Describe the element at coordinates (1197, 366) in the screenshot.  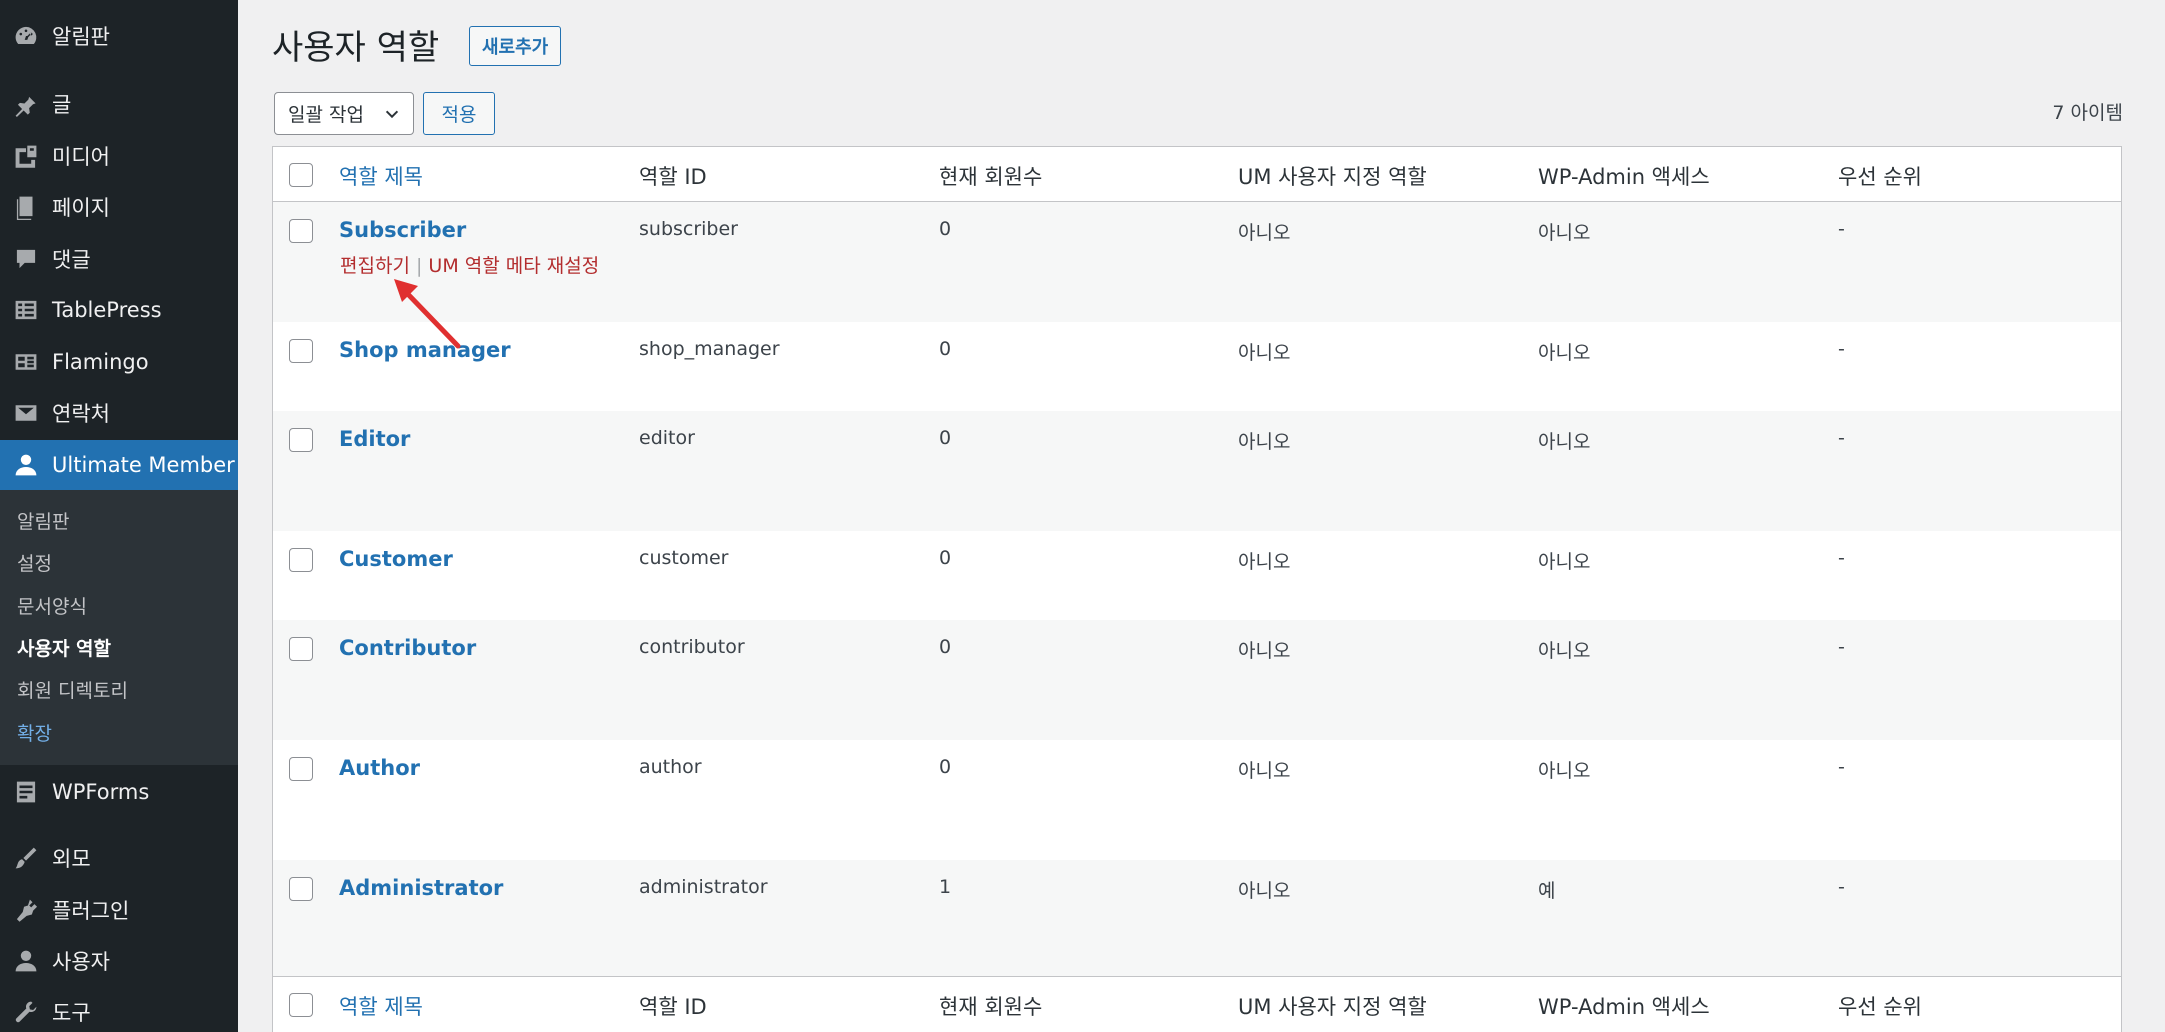
I see `table-row: Shop manager shop_manager 0 아니오 아니오 -` at that location.